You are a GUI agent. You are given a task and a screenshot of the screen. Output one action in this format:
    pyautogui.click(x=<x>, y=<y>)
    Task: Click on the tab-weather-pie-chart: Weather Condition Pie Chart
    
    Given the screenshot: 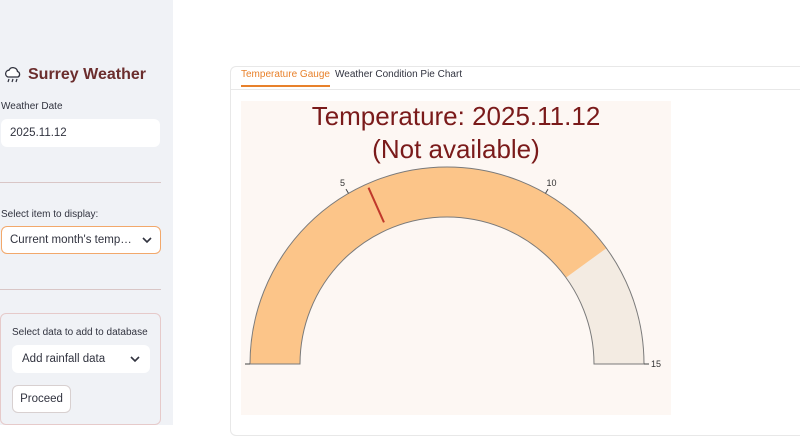 What is the action you would take?
    pyautogui.click(x=398, y=77)
    